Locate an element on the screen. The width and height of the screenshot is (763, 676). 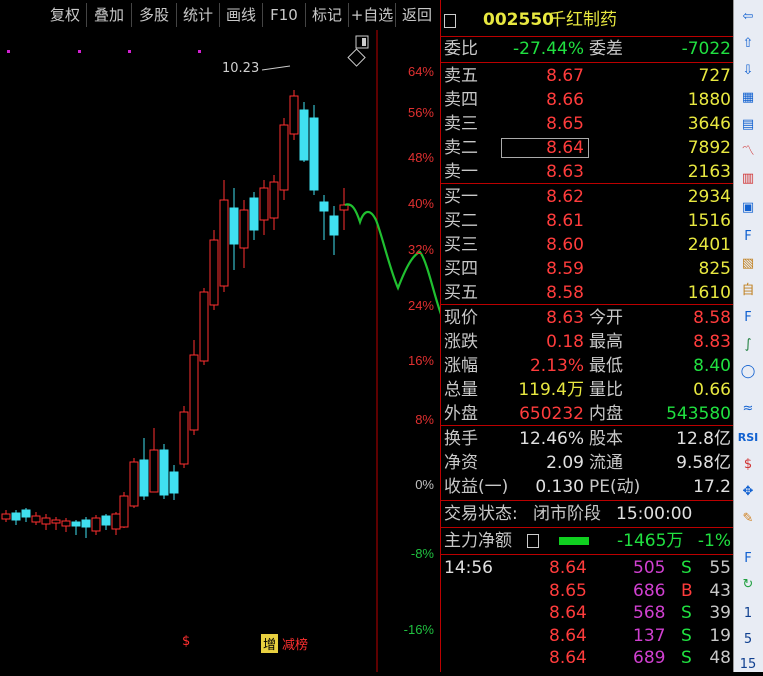
fuquan-button: 复权 is located at coordinates (65, 15).